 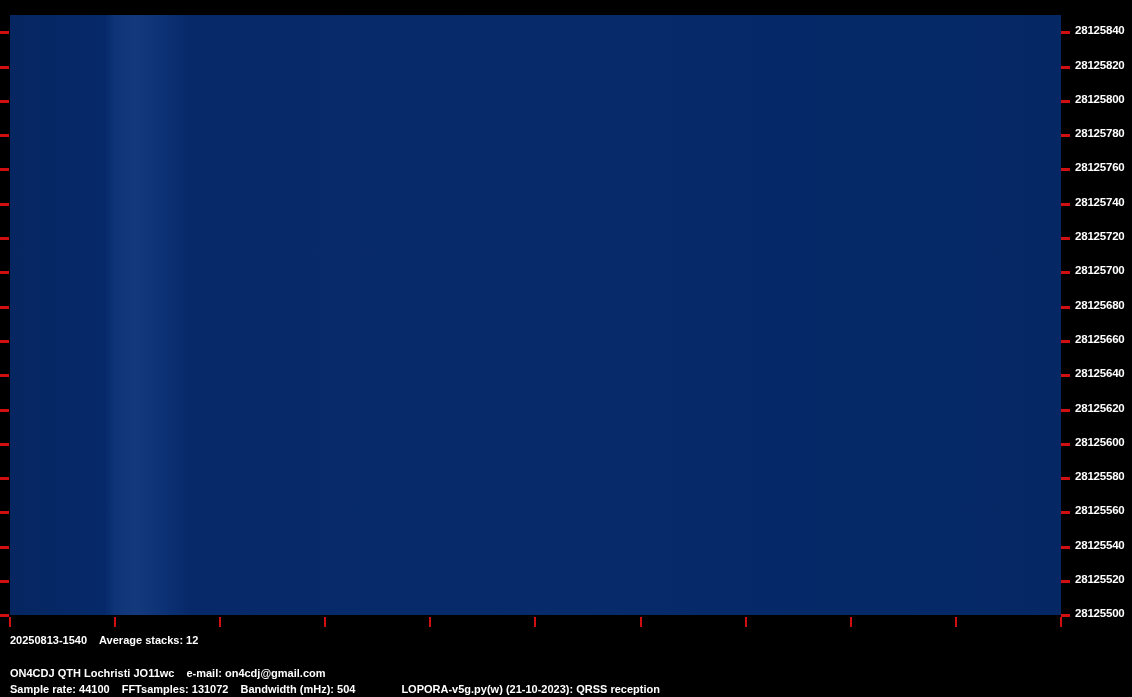 What do you see at coordinates (1100, 98) in the screenshot?
I see `frequency-label: 28125800` at bounding box center [1100, 98].